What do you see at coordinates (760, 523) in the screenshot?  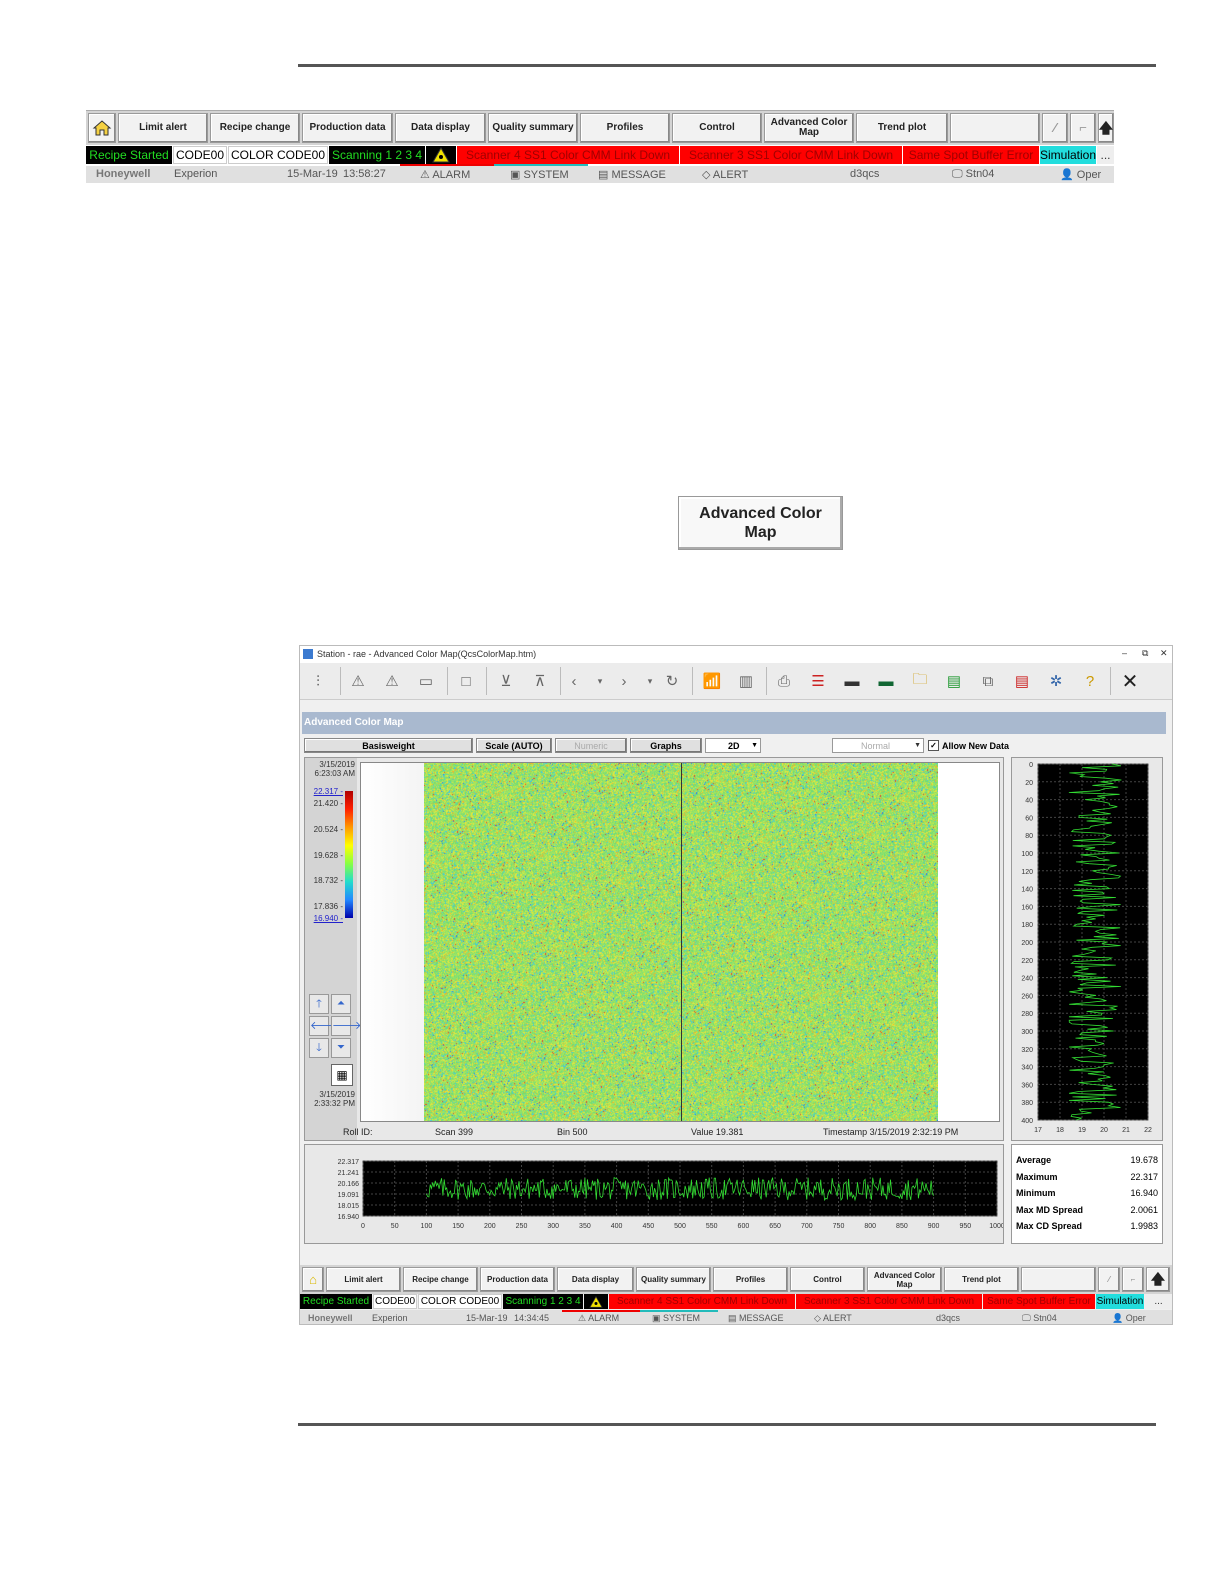 I see `advanced-color-map-button: Advanced Color Map` at bounding box center [760, 523].